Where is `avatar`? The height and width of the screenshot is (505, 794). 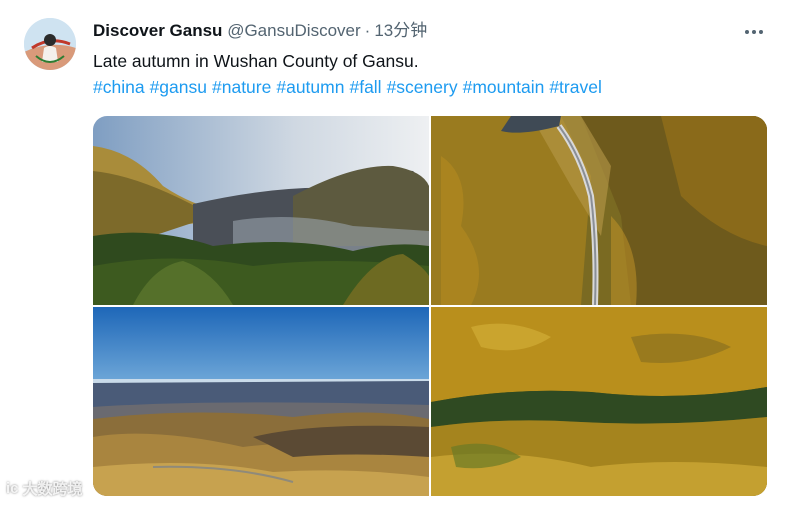
avatar is located at coordinates (50, 44).